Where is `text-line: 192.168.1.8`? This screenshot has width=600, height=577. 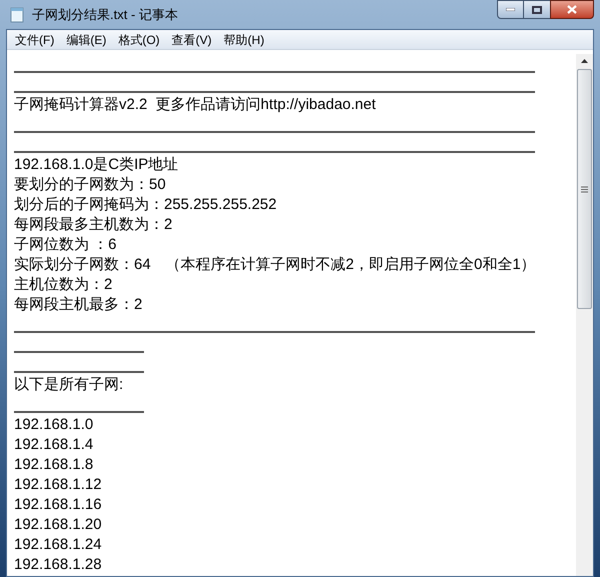 text-line: 192.168.1.8 is located at coordinates (54, 465).